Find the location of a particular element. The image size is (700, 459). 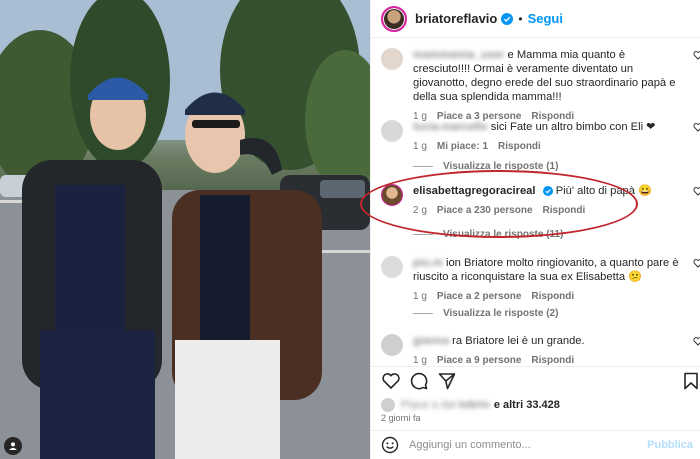

verified-icon is located at coordinates (507, 18).